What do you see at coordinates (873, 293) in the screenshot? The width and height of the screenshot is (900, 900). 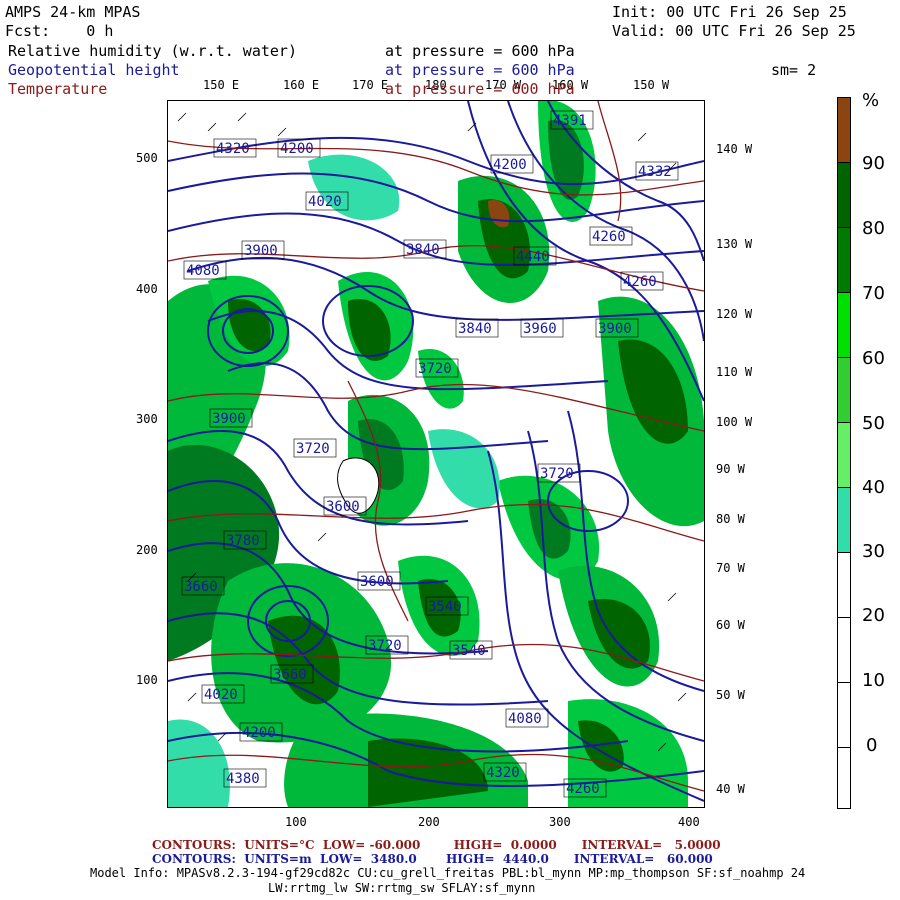 I see `colorbar-label: 70` at bounding box center [873, 293].